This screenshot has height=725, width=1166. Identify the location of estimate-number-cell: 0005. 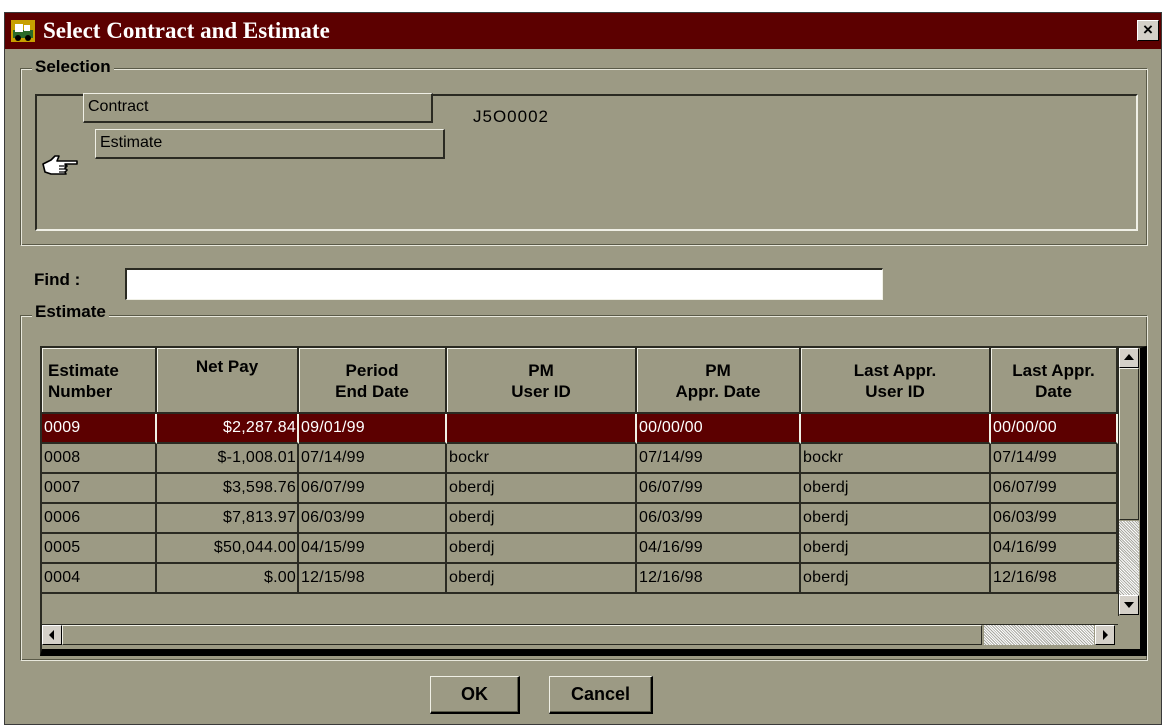
(99, 549).